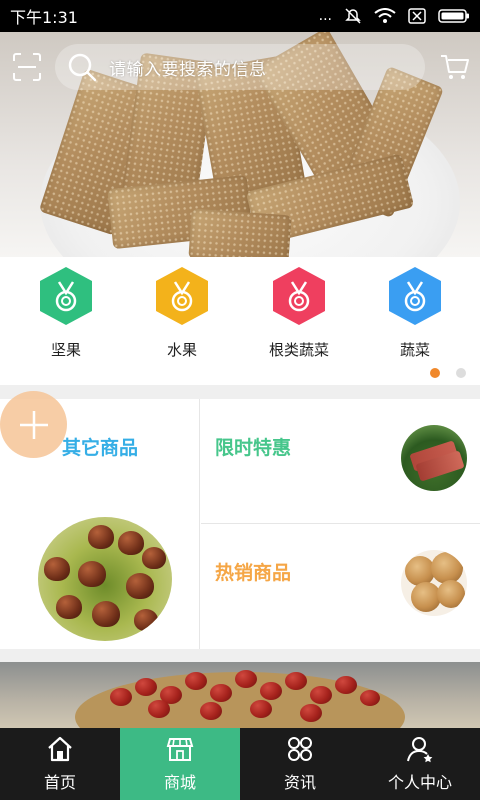 This screenshot has width=480, height=800. I want to click on tab-user-center: 个人中心, so click(420, 764).